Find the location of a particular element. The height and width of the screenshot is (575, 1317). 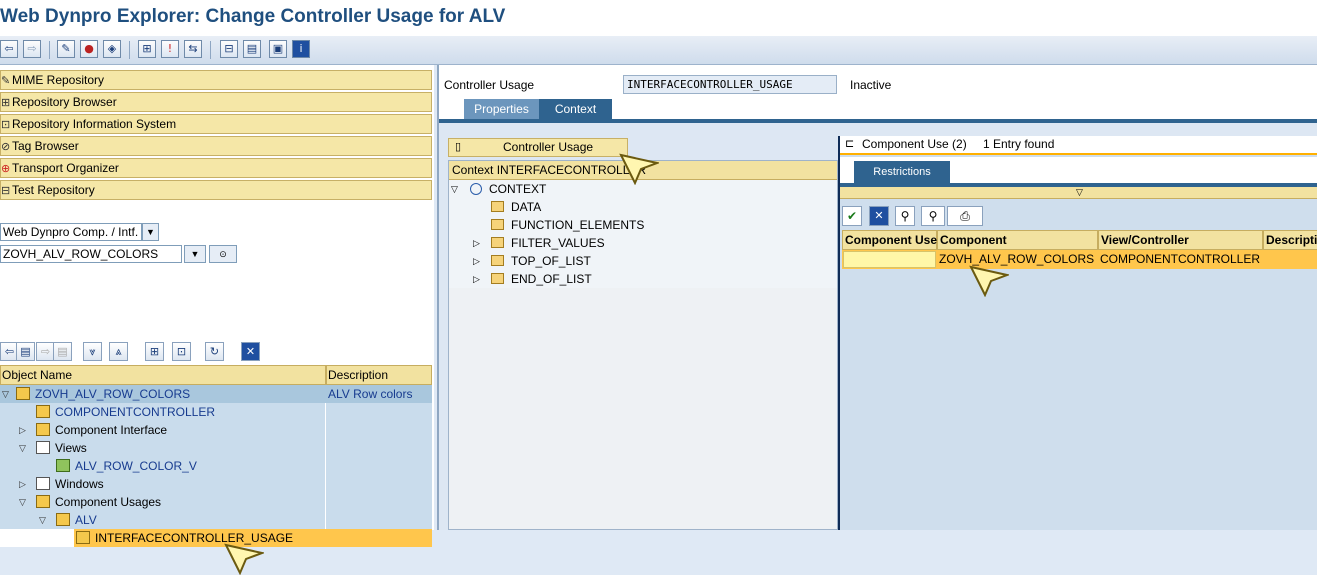

component-icon is located at coordinates (23, 393).